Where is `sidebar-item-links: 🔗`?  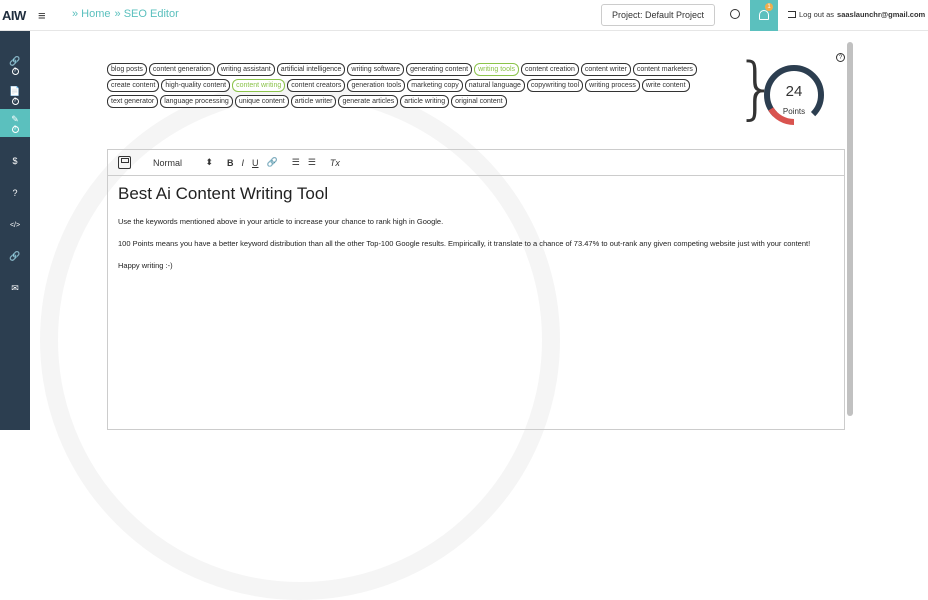
sidebar-item-links: 🔗 is located at coordinates (15, 256).